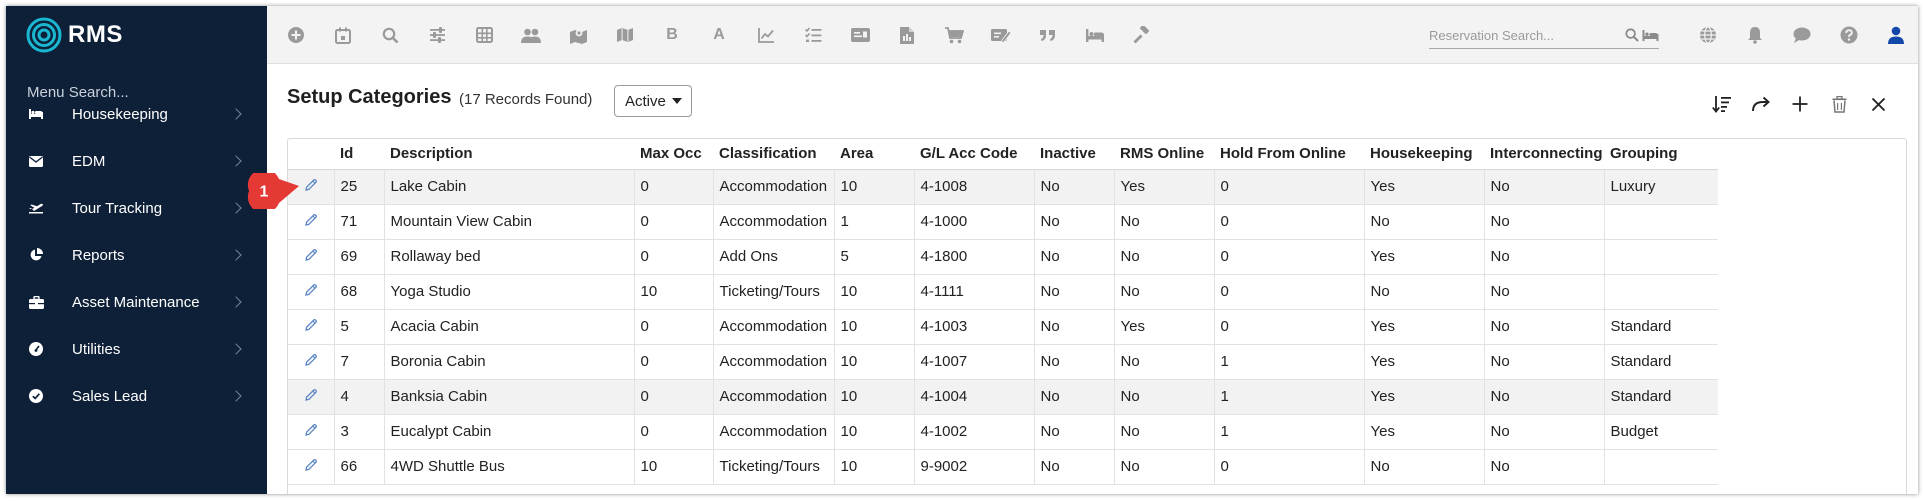  What do you see at coordinates (973, 362) in the screenshot?
I see `cell-gl-acc-code: 4-1007` at bounding box center [973, 362].